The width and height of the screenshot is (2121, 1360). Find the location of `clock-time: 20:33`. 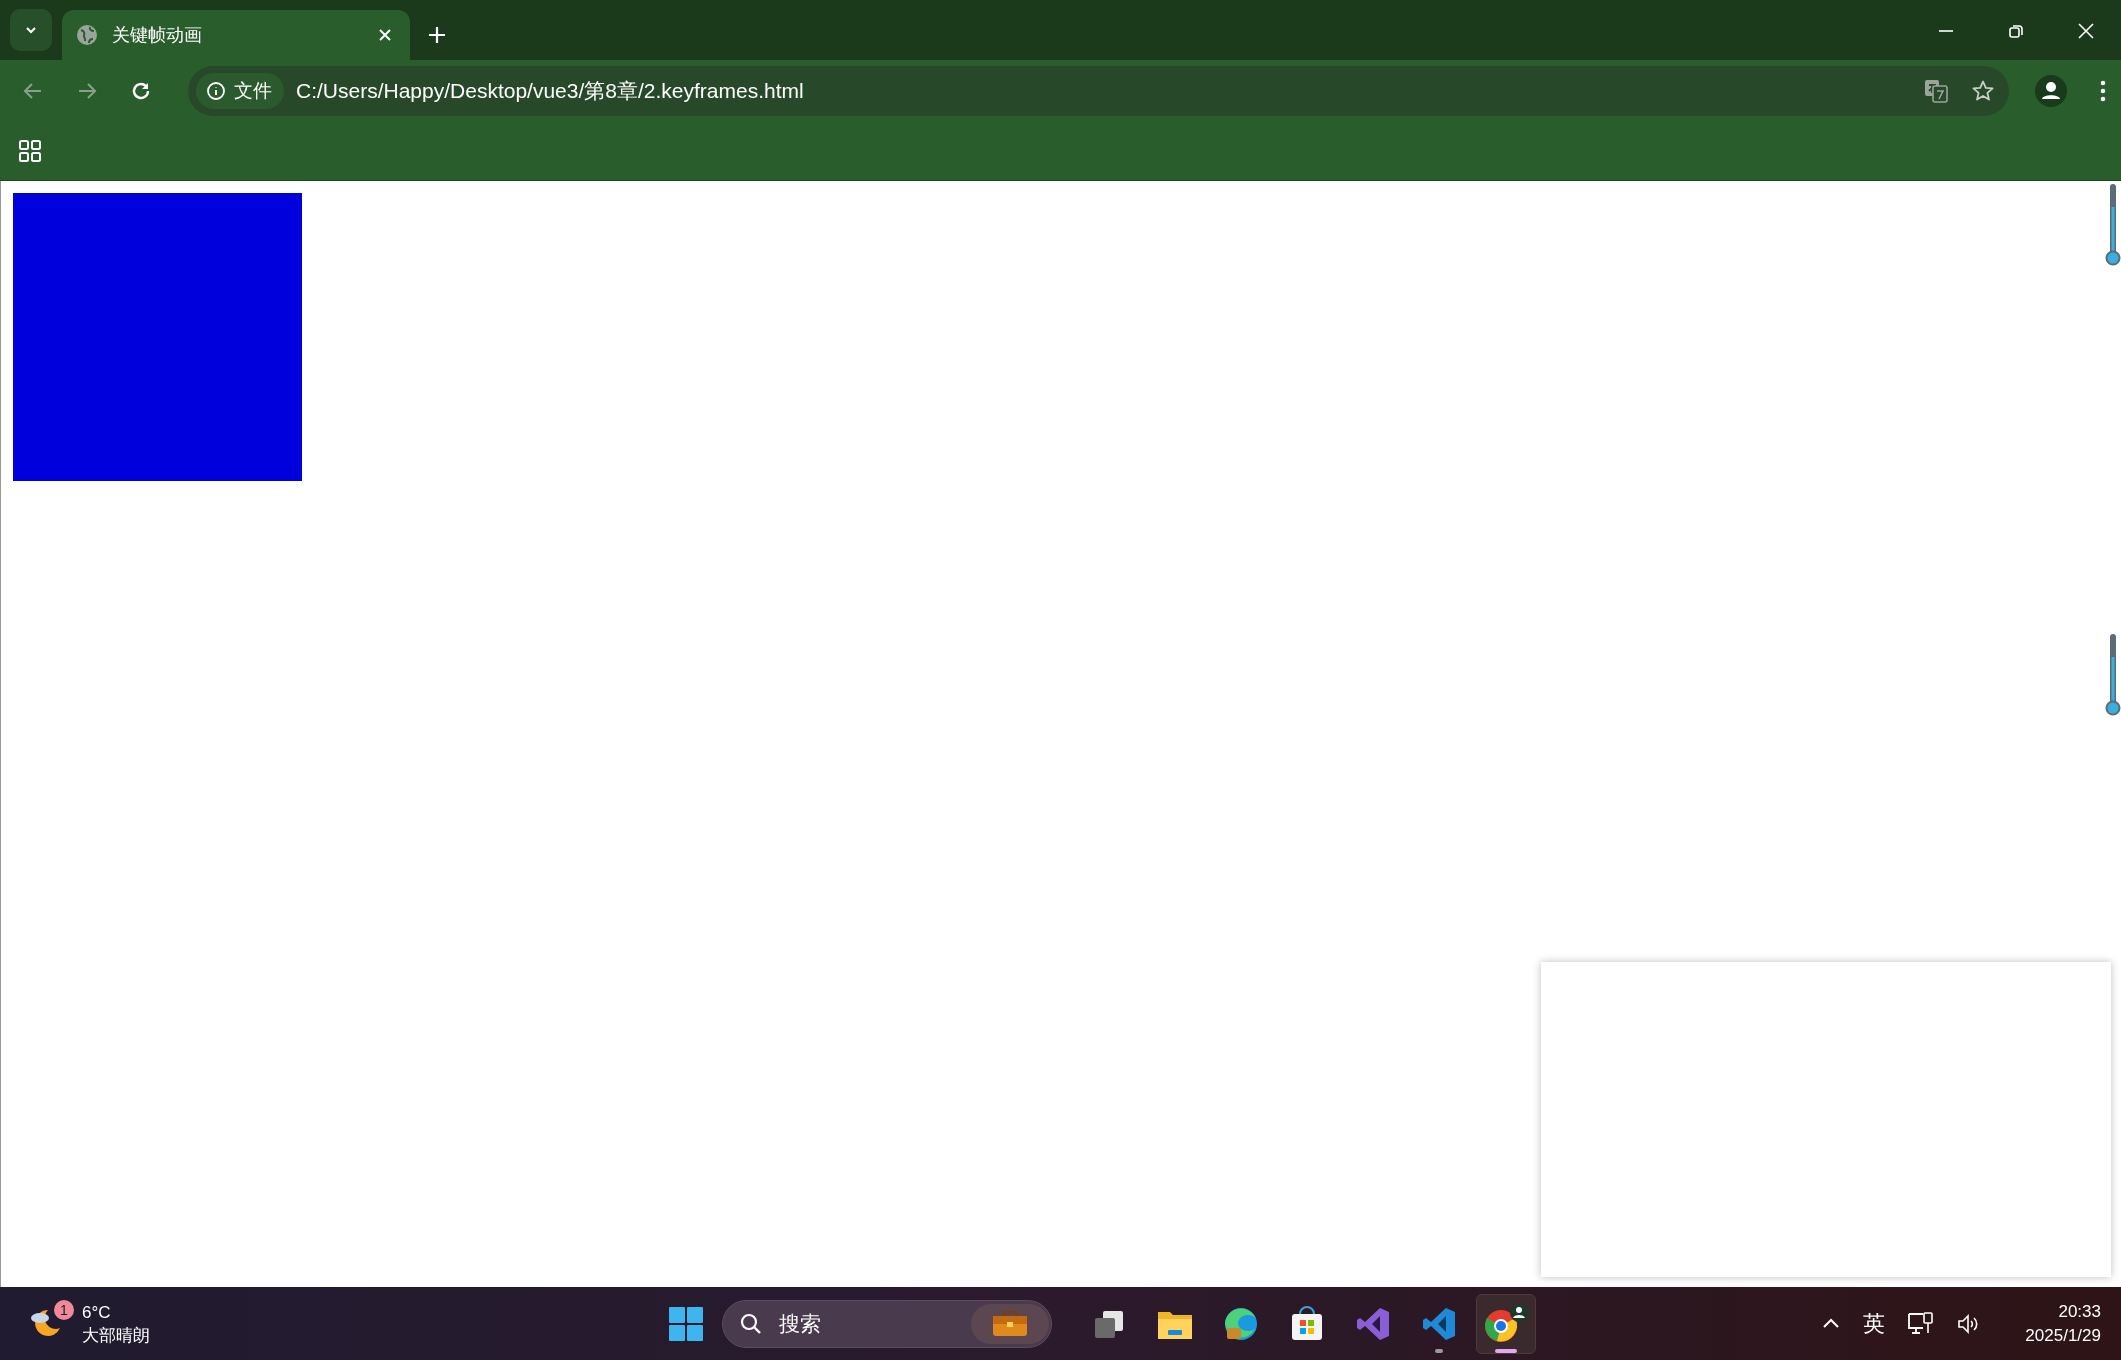

clock-time: 20:33 is located at coordinates (2079, 1311).